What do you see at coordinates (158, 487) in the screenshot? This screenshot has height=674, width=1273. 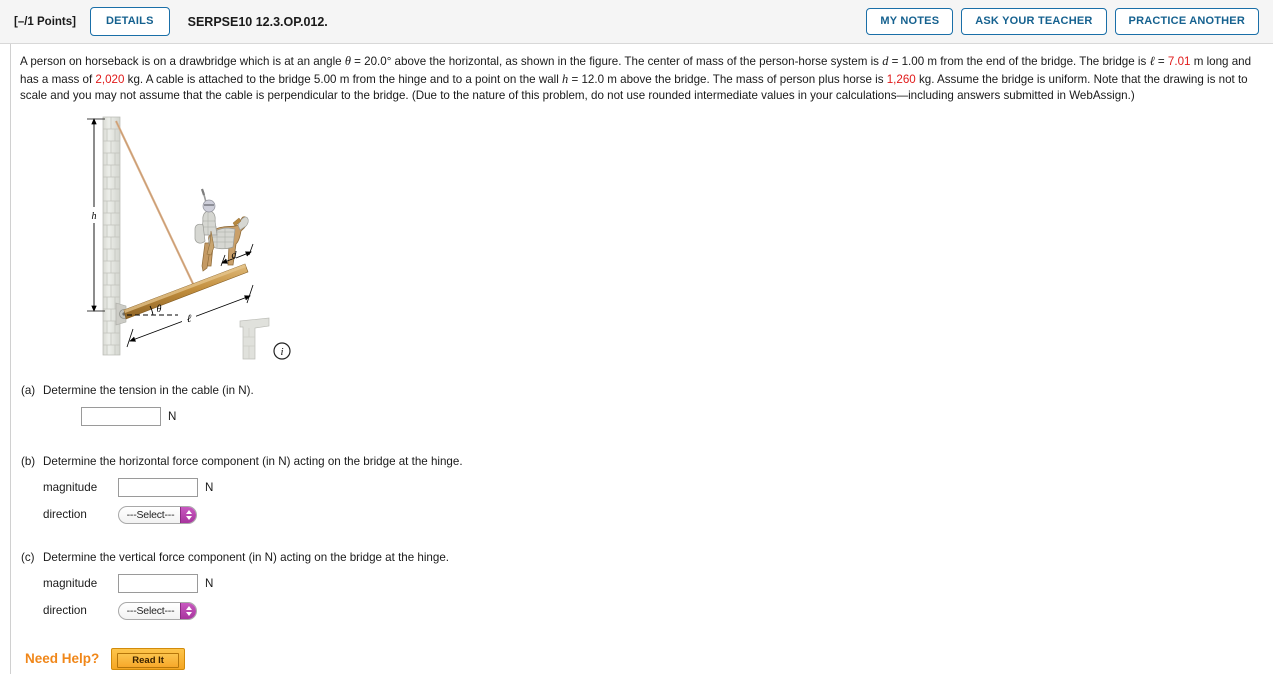 I see `horizontal-magnitude-input` at bounding box center [158, 487].